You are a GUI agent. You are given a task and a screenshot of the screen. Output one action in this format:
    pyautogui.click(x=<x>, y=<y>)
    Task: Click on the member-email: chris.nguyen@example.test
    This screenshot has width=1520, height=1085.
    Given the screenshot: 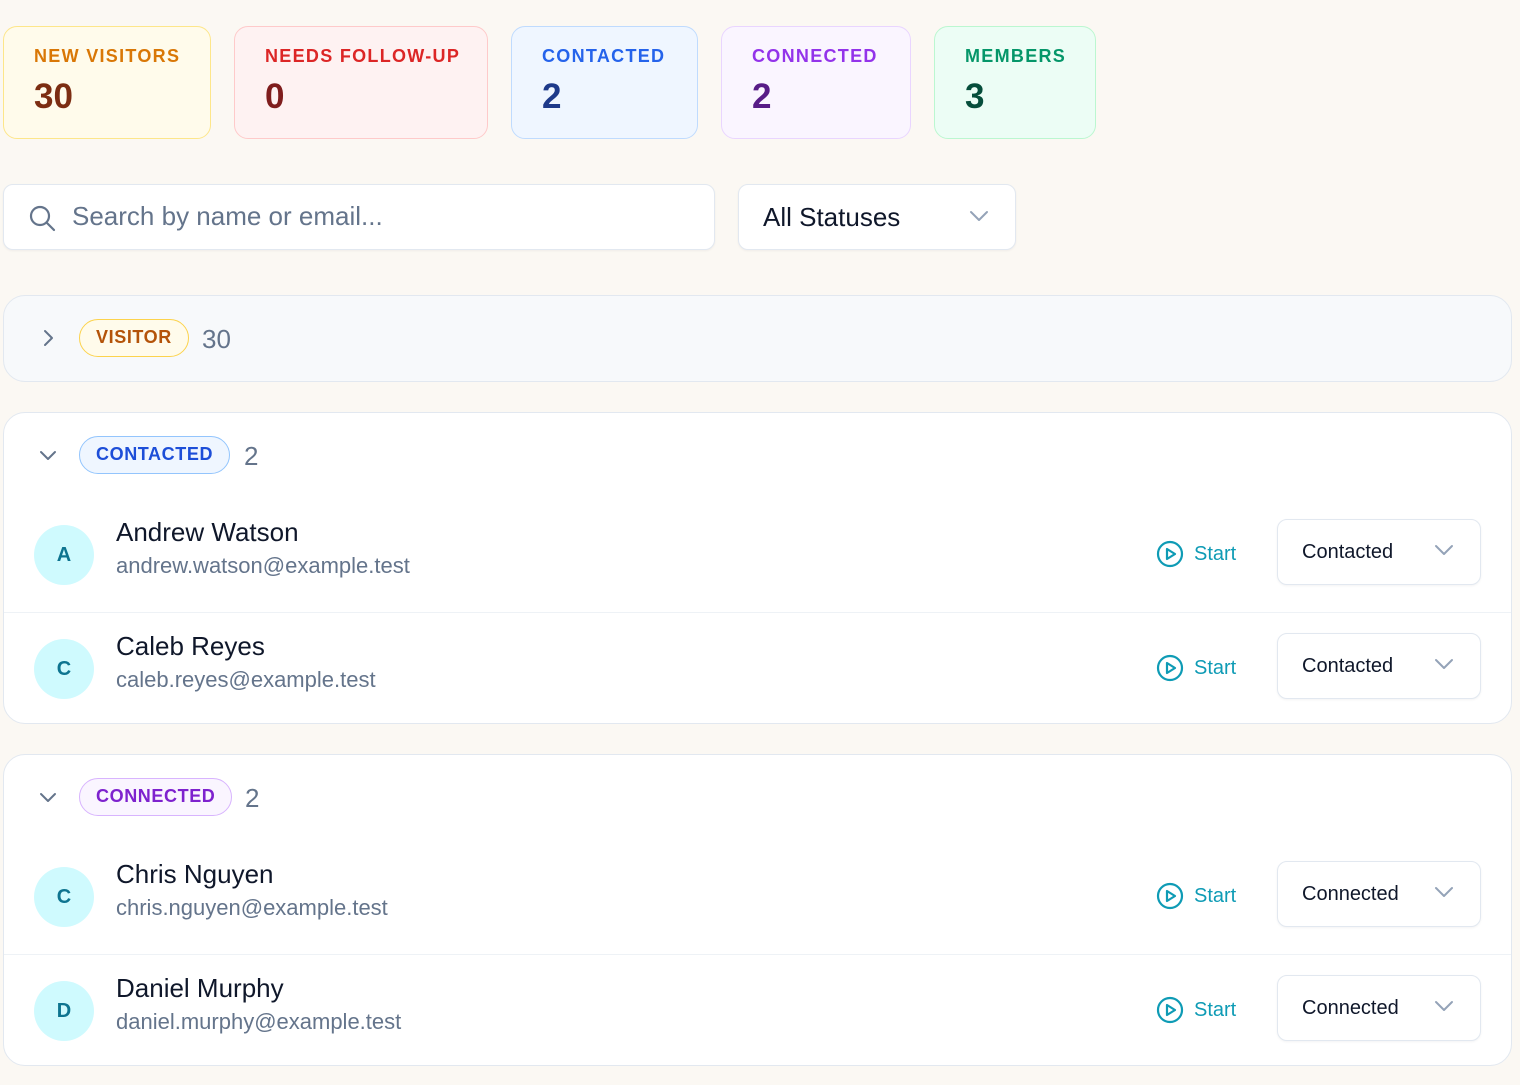 What is the action you would take?
    pyautogui.click(x=252, y=907)
    